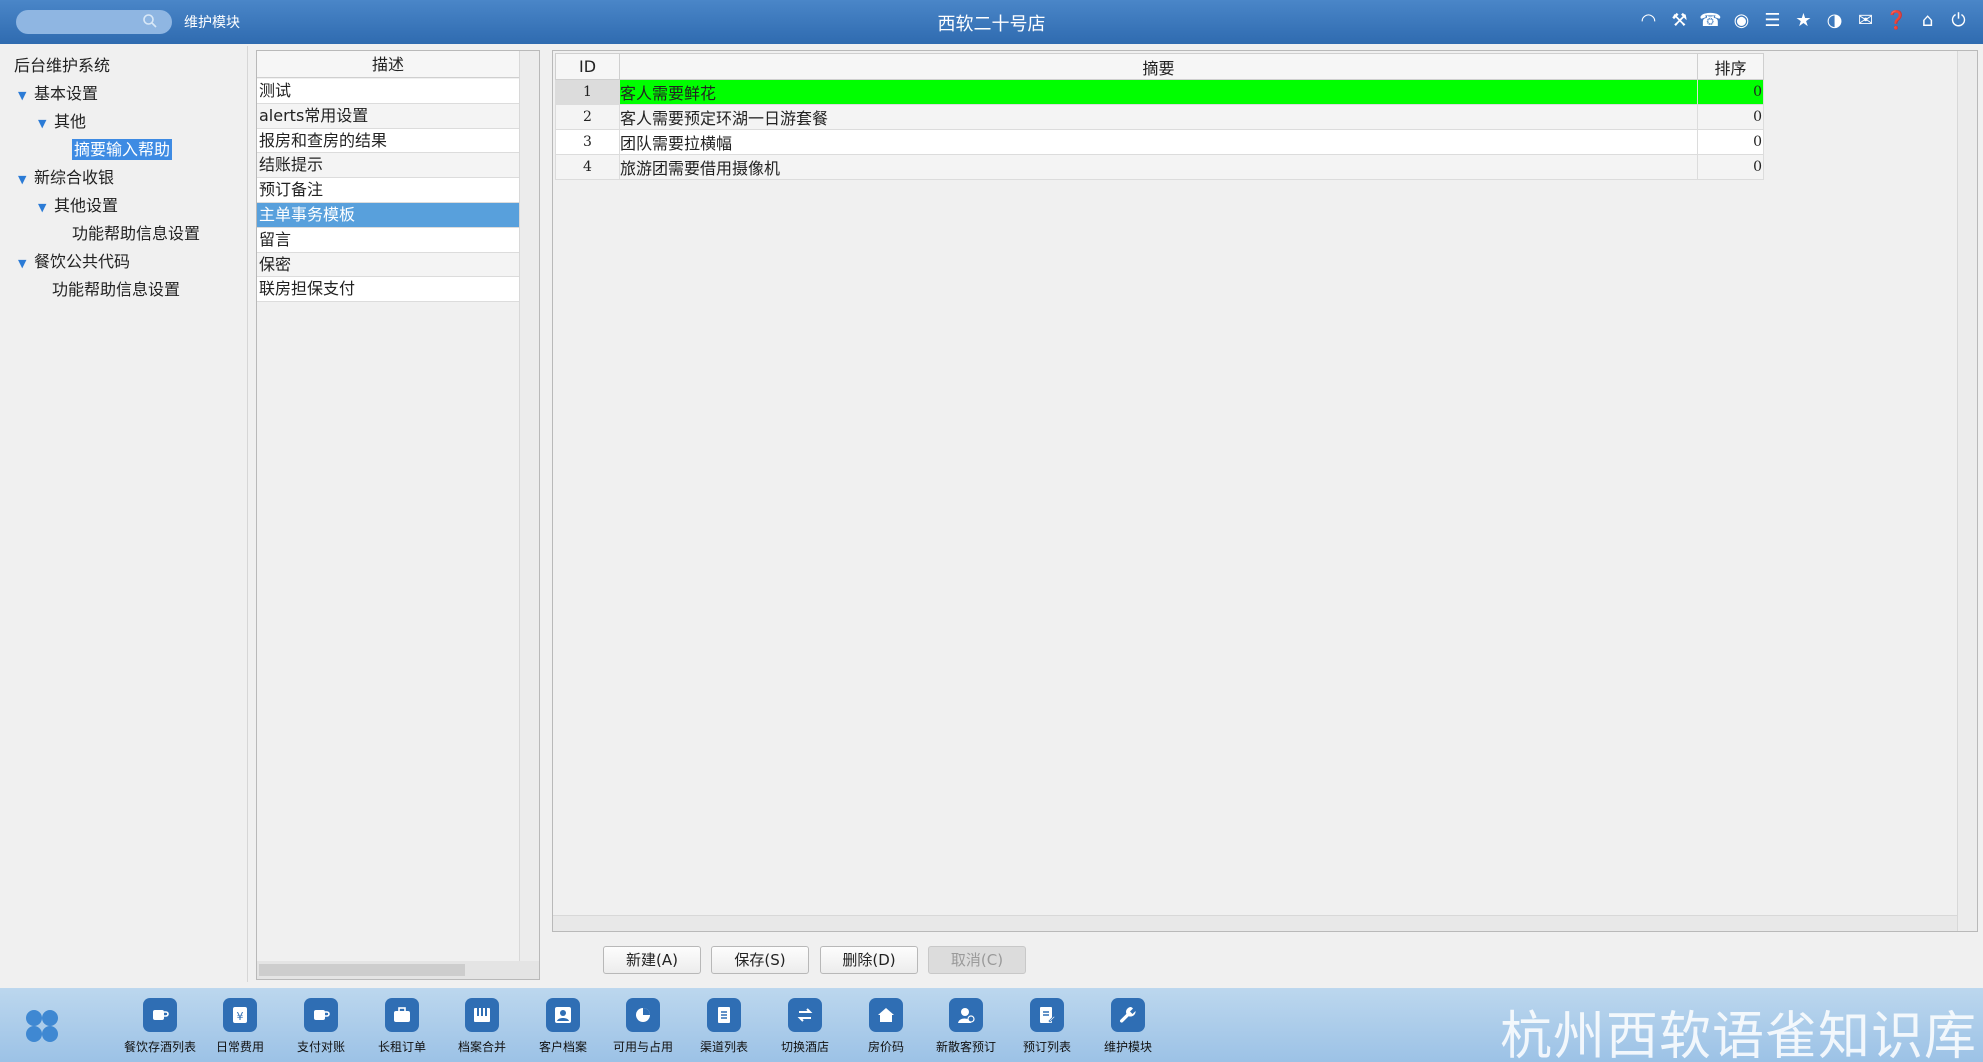 The width and height of the screenshot is (1983, 1062). What do you see at coordinates (977, 960) in the screenshot?
I see `cancel-button: 取消(C)` at bounding box center [977, 960].